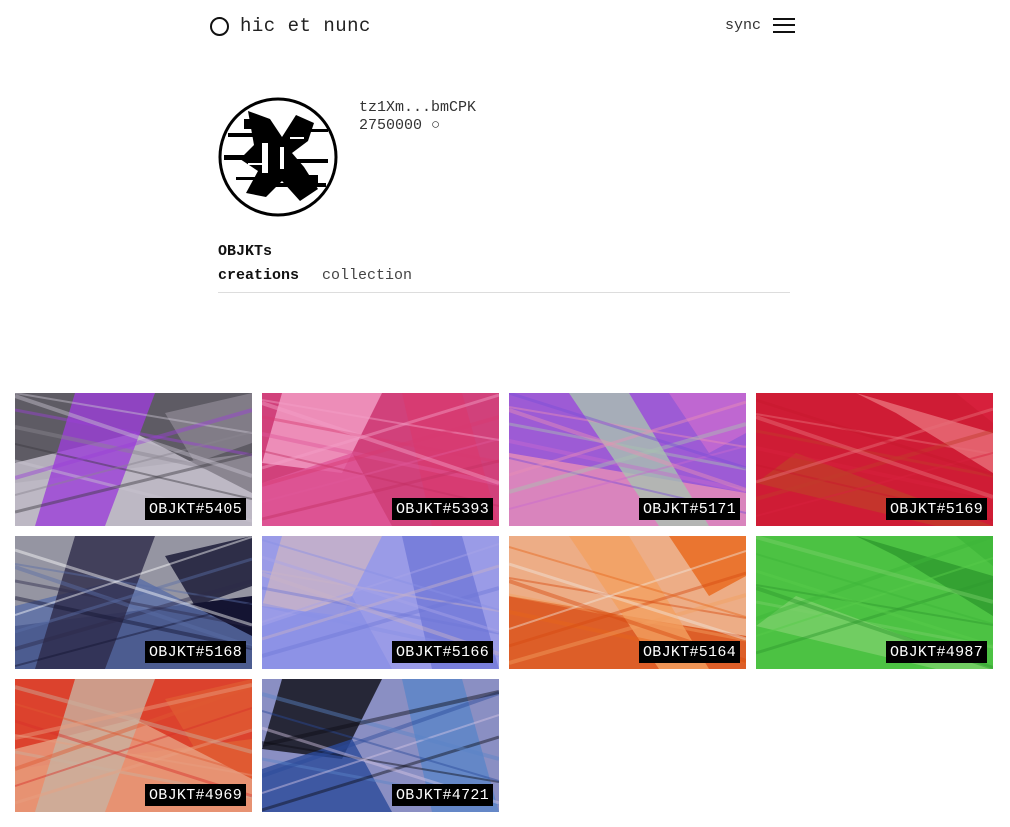  I want to click on objkt-card: OBJKT#5166, so click(380, 602).